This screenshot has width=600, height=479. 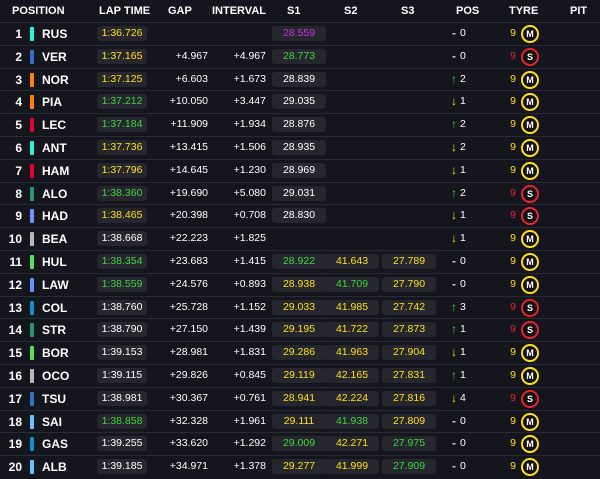 What do you see at coordinates (409, 375) in the screenshot?
I see `sector3-cell: 27.831` at bounding box center [409, 375].